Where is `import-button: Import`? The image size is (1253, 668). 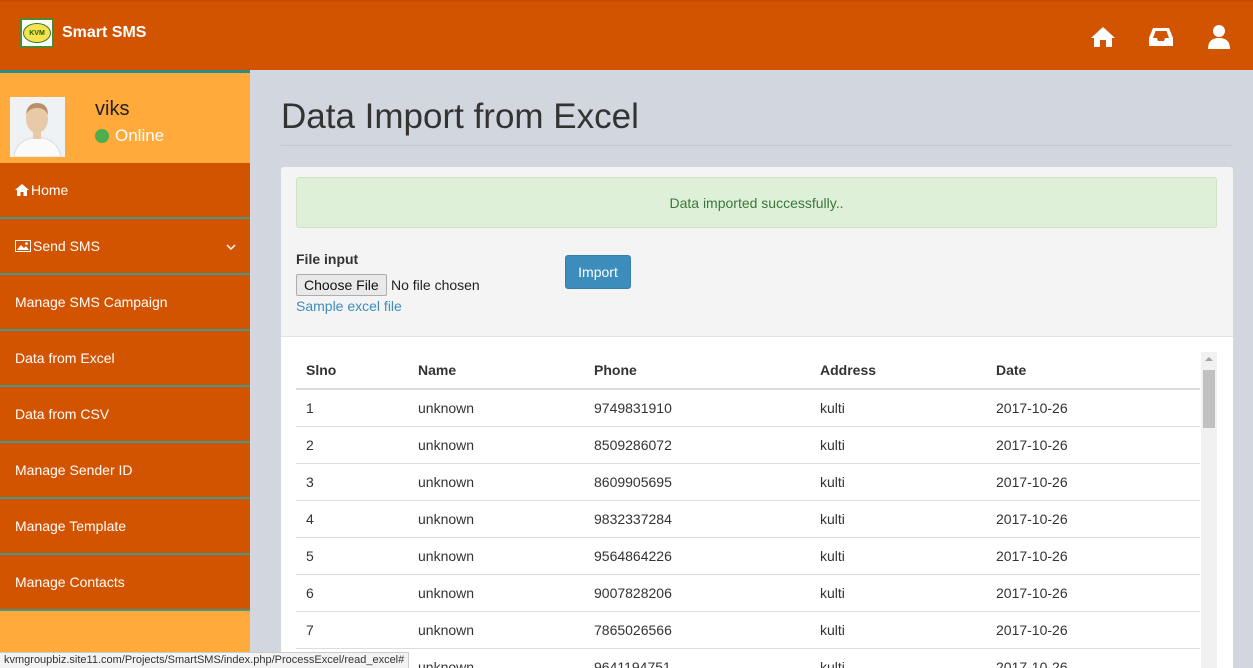
import-button: Import is located at coordinates (598, 272).